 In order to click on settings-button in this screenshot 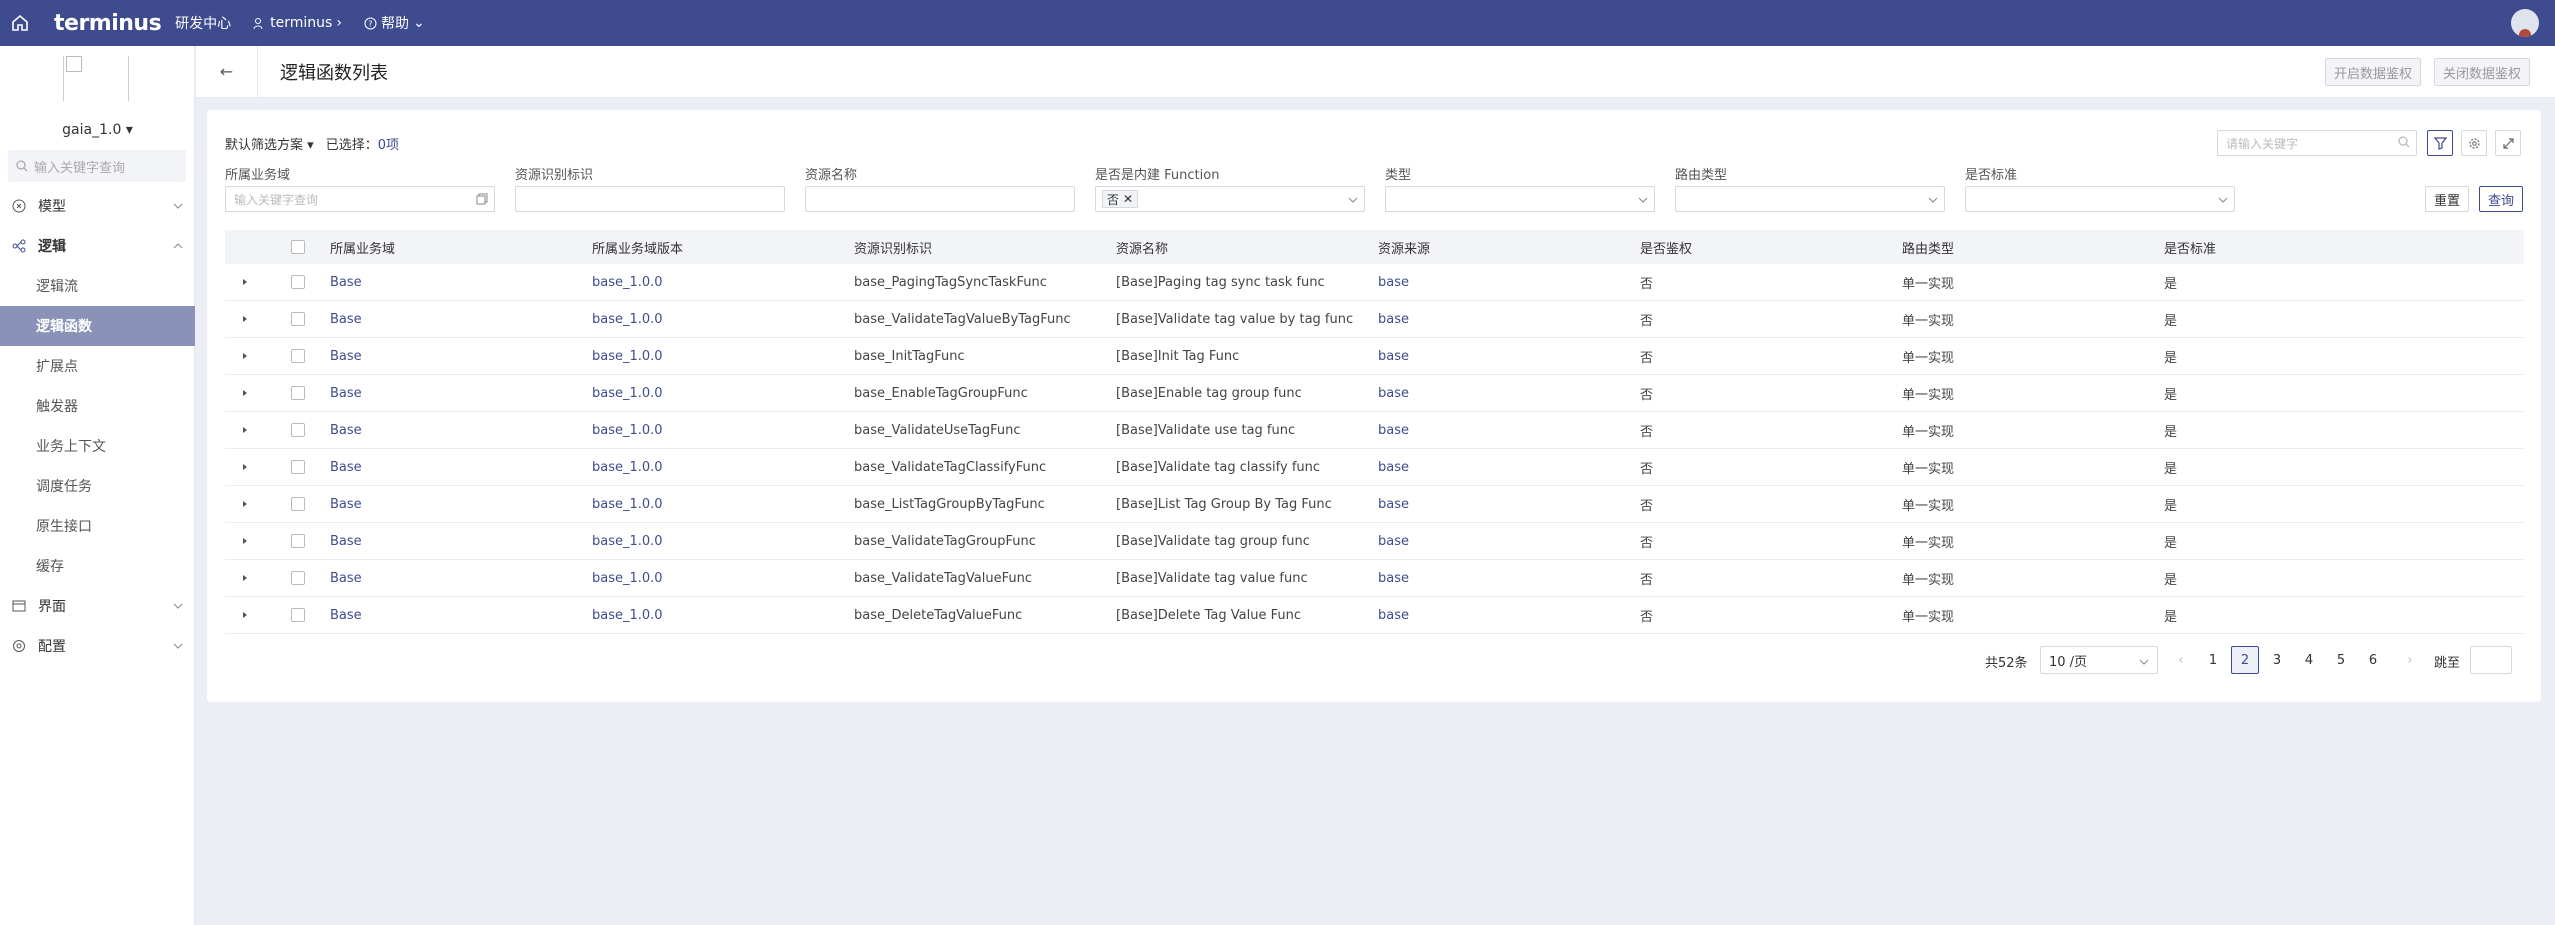, I will do `click(2474, 143)`.